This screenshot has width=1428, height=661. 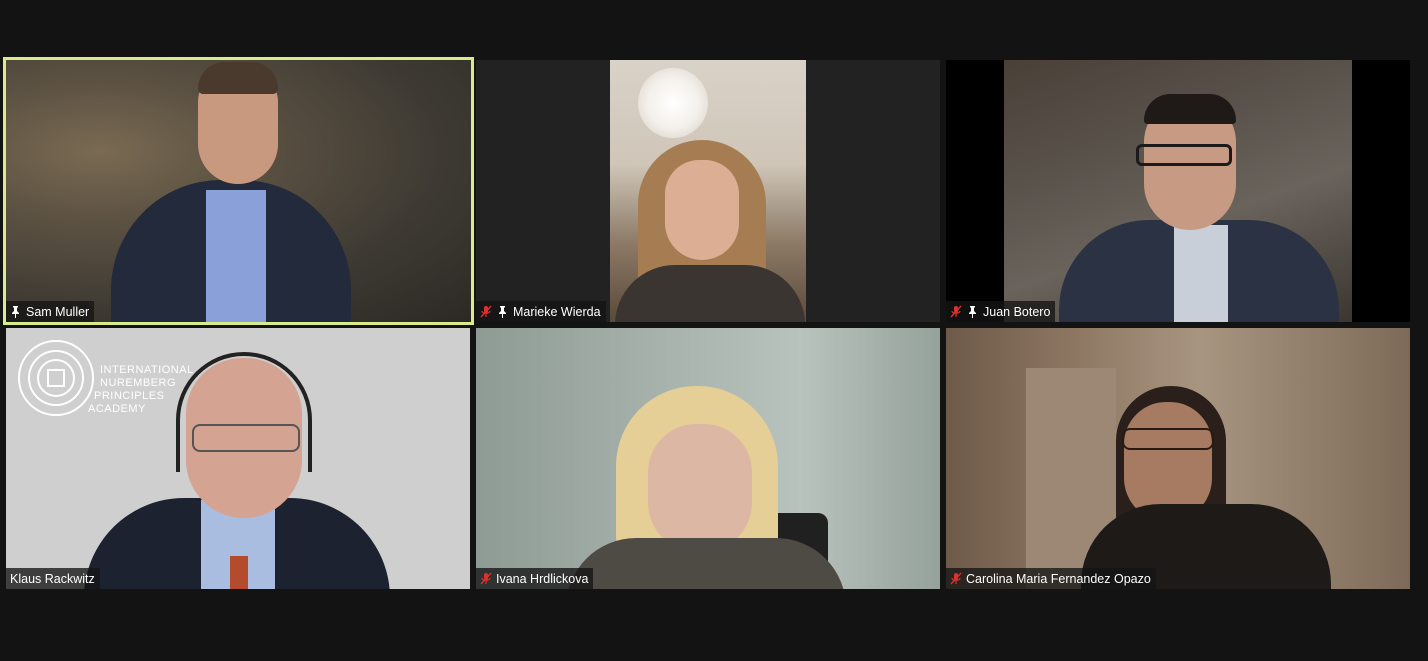 I want to click on academy-logo, so click(x=56, y=378).